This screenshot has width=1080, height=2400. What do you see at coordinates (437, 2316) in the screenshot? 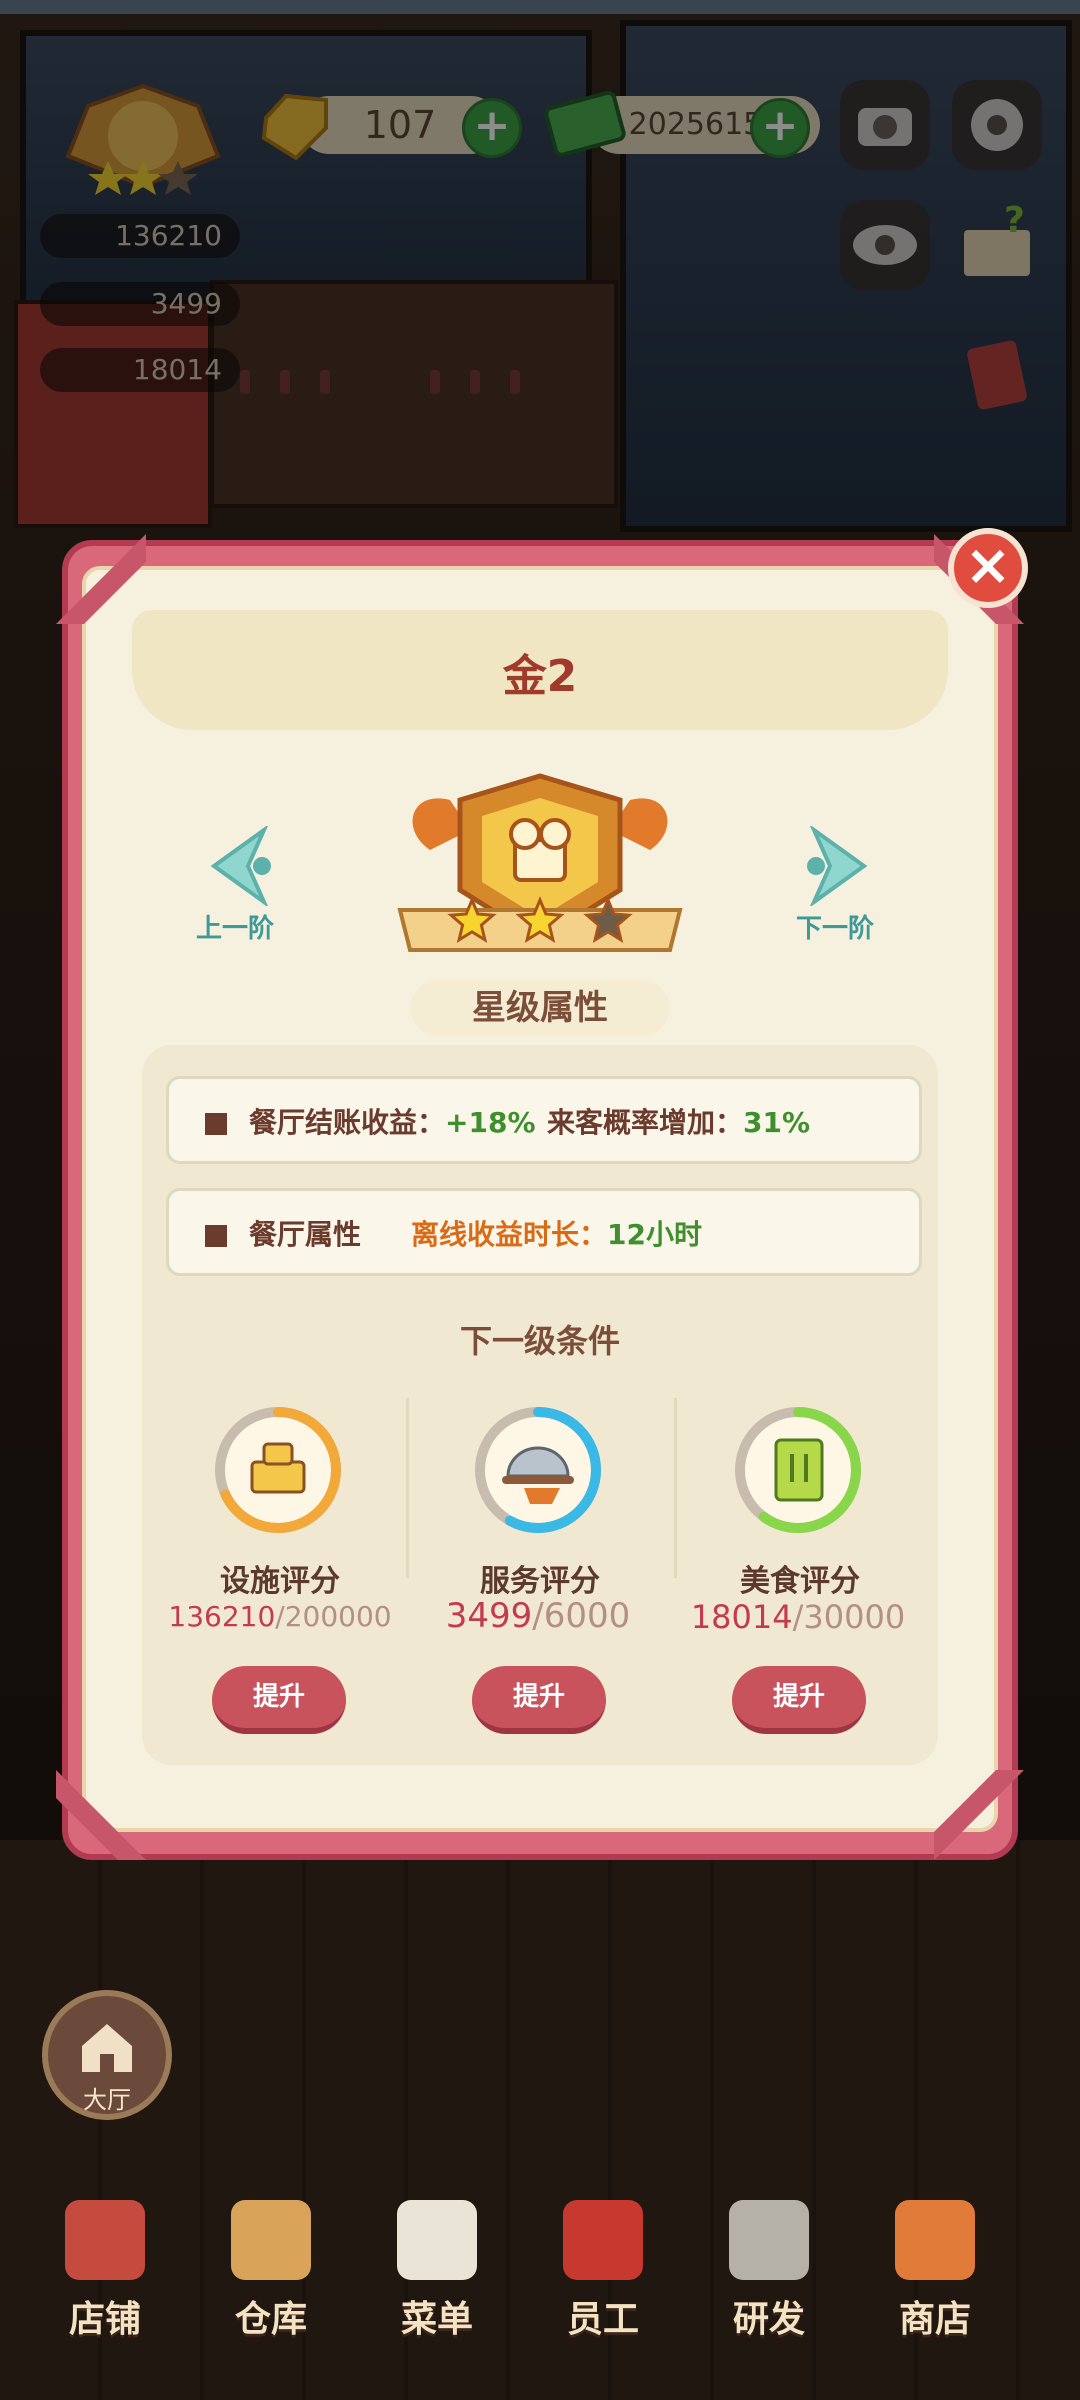
I see `nav-label: 菜单` at bounding box center [437, 2316].